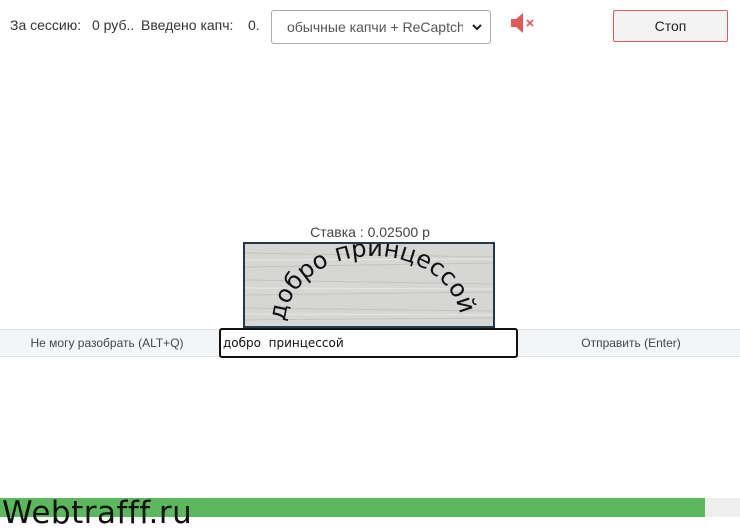 This screenshot has width=740, height=531. I want to click on speaker-muted-icon, so click(522, 23).